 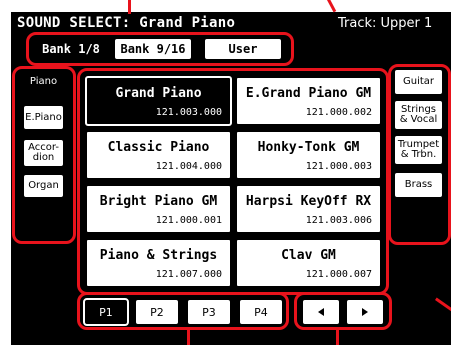 What do you see at coordinates (126, 23) in the screenshot?
I see `page-title: SOUND SELECT: Grand Piano` at bounding box center [126, 23].